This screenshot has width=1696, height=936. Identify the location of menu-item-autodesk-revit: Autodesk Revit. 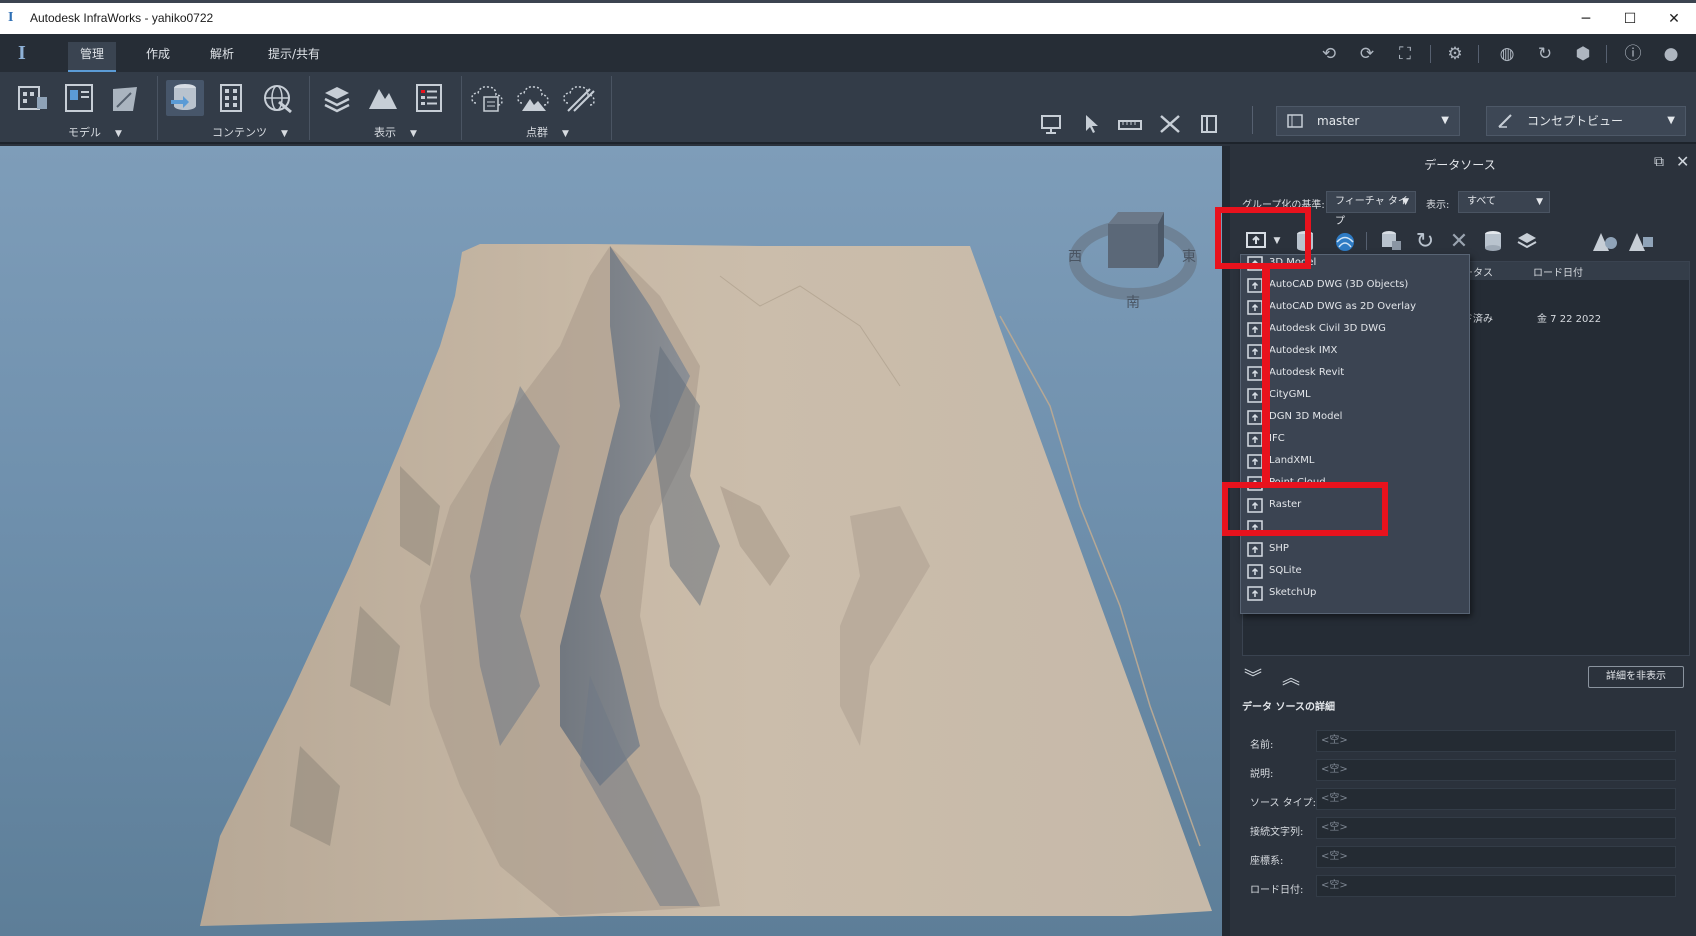
(1355, 374).